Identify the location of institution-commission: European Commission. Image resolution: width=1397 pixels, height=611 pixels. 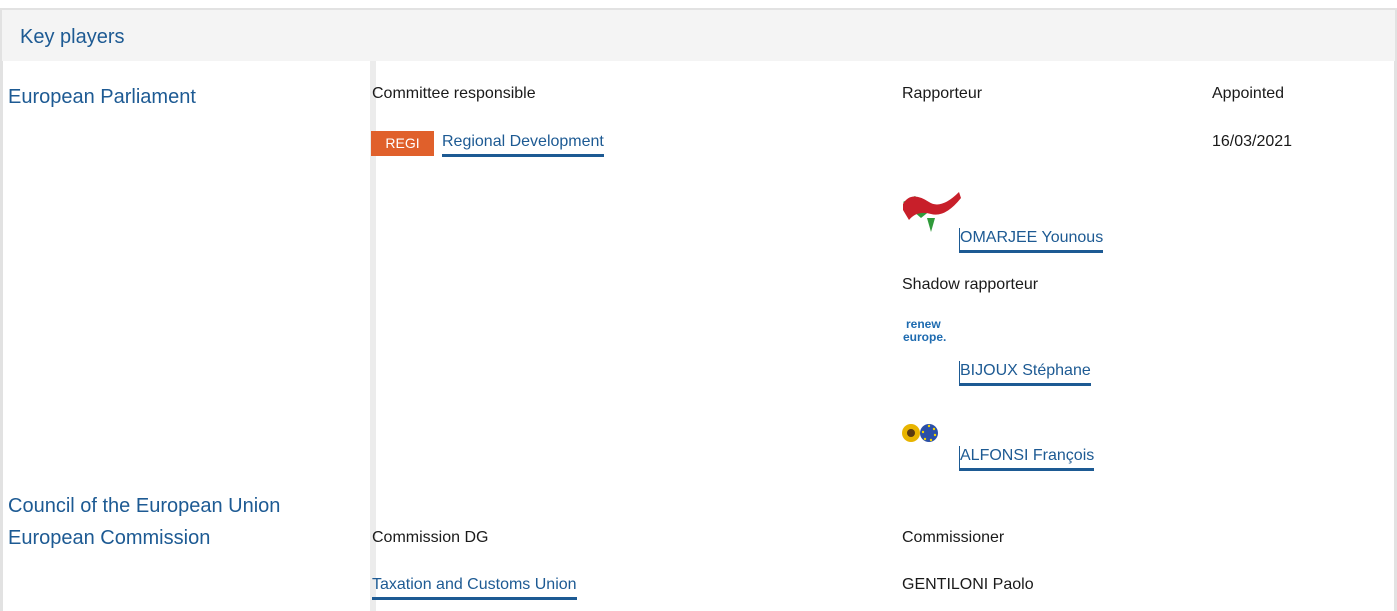
(109, 538).